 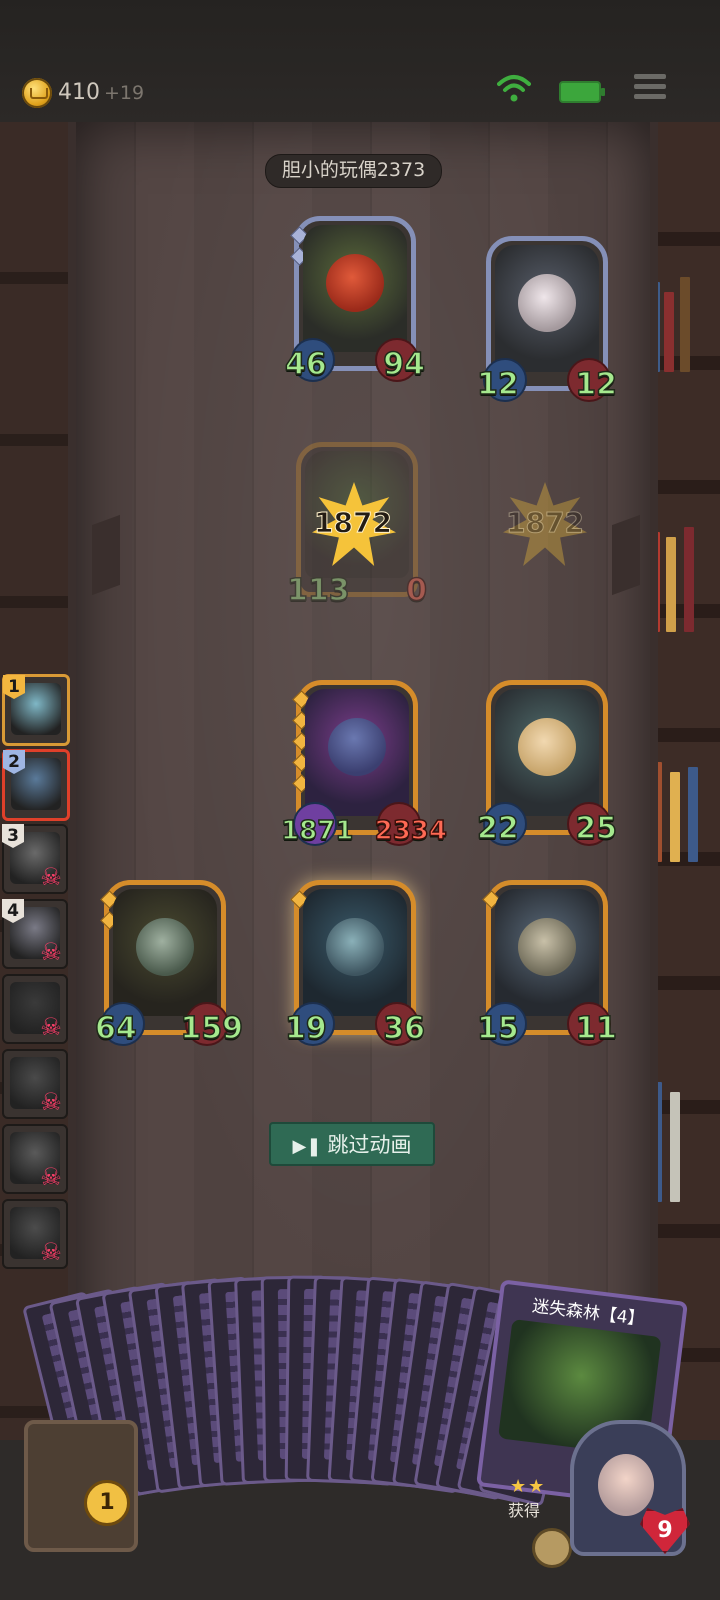 I want to click on player-minion-mushroom-creature: 1871 2334, so click(x=364, y=763).